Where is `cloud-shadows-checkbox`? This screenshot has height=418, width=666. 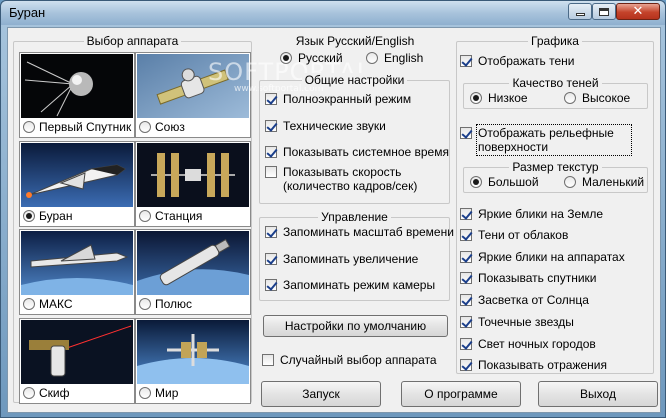 cloud-shadows-checkbox is located at coordinates (466, 235).